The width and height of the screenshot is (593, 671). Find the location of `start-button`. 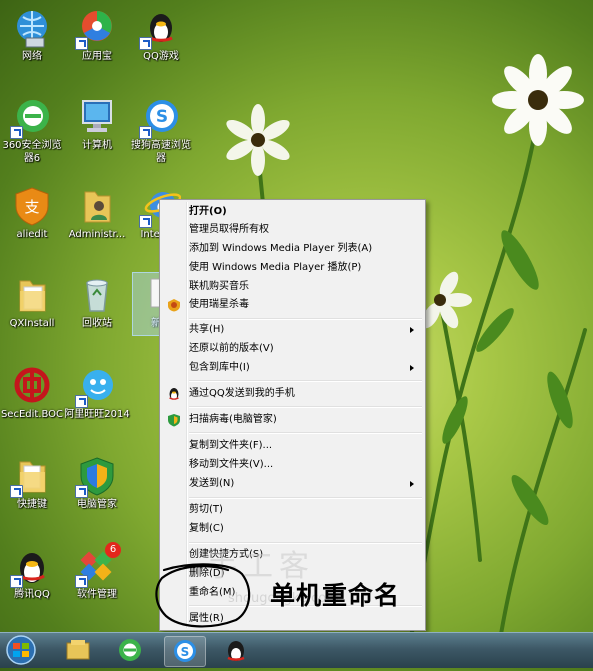

start-button is located at coordinates (21, 650).